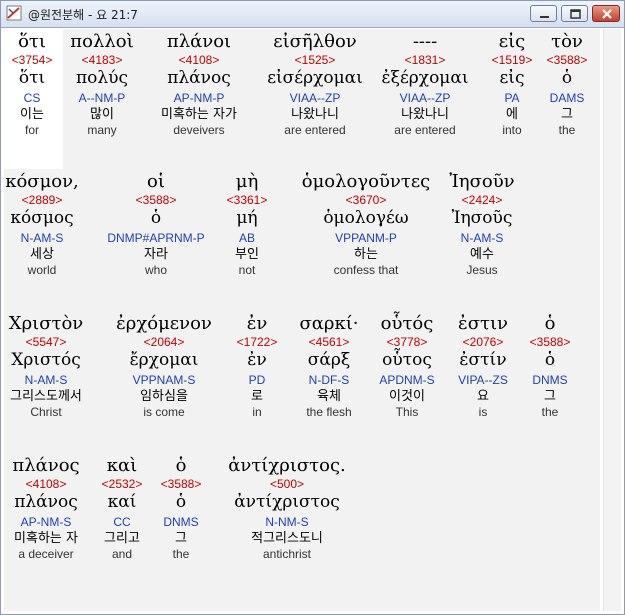  I want to click on word-block: κόσμον, <2889> κόσμος N-AM-S 세상 world, so click(42, 224).